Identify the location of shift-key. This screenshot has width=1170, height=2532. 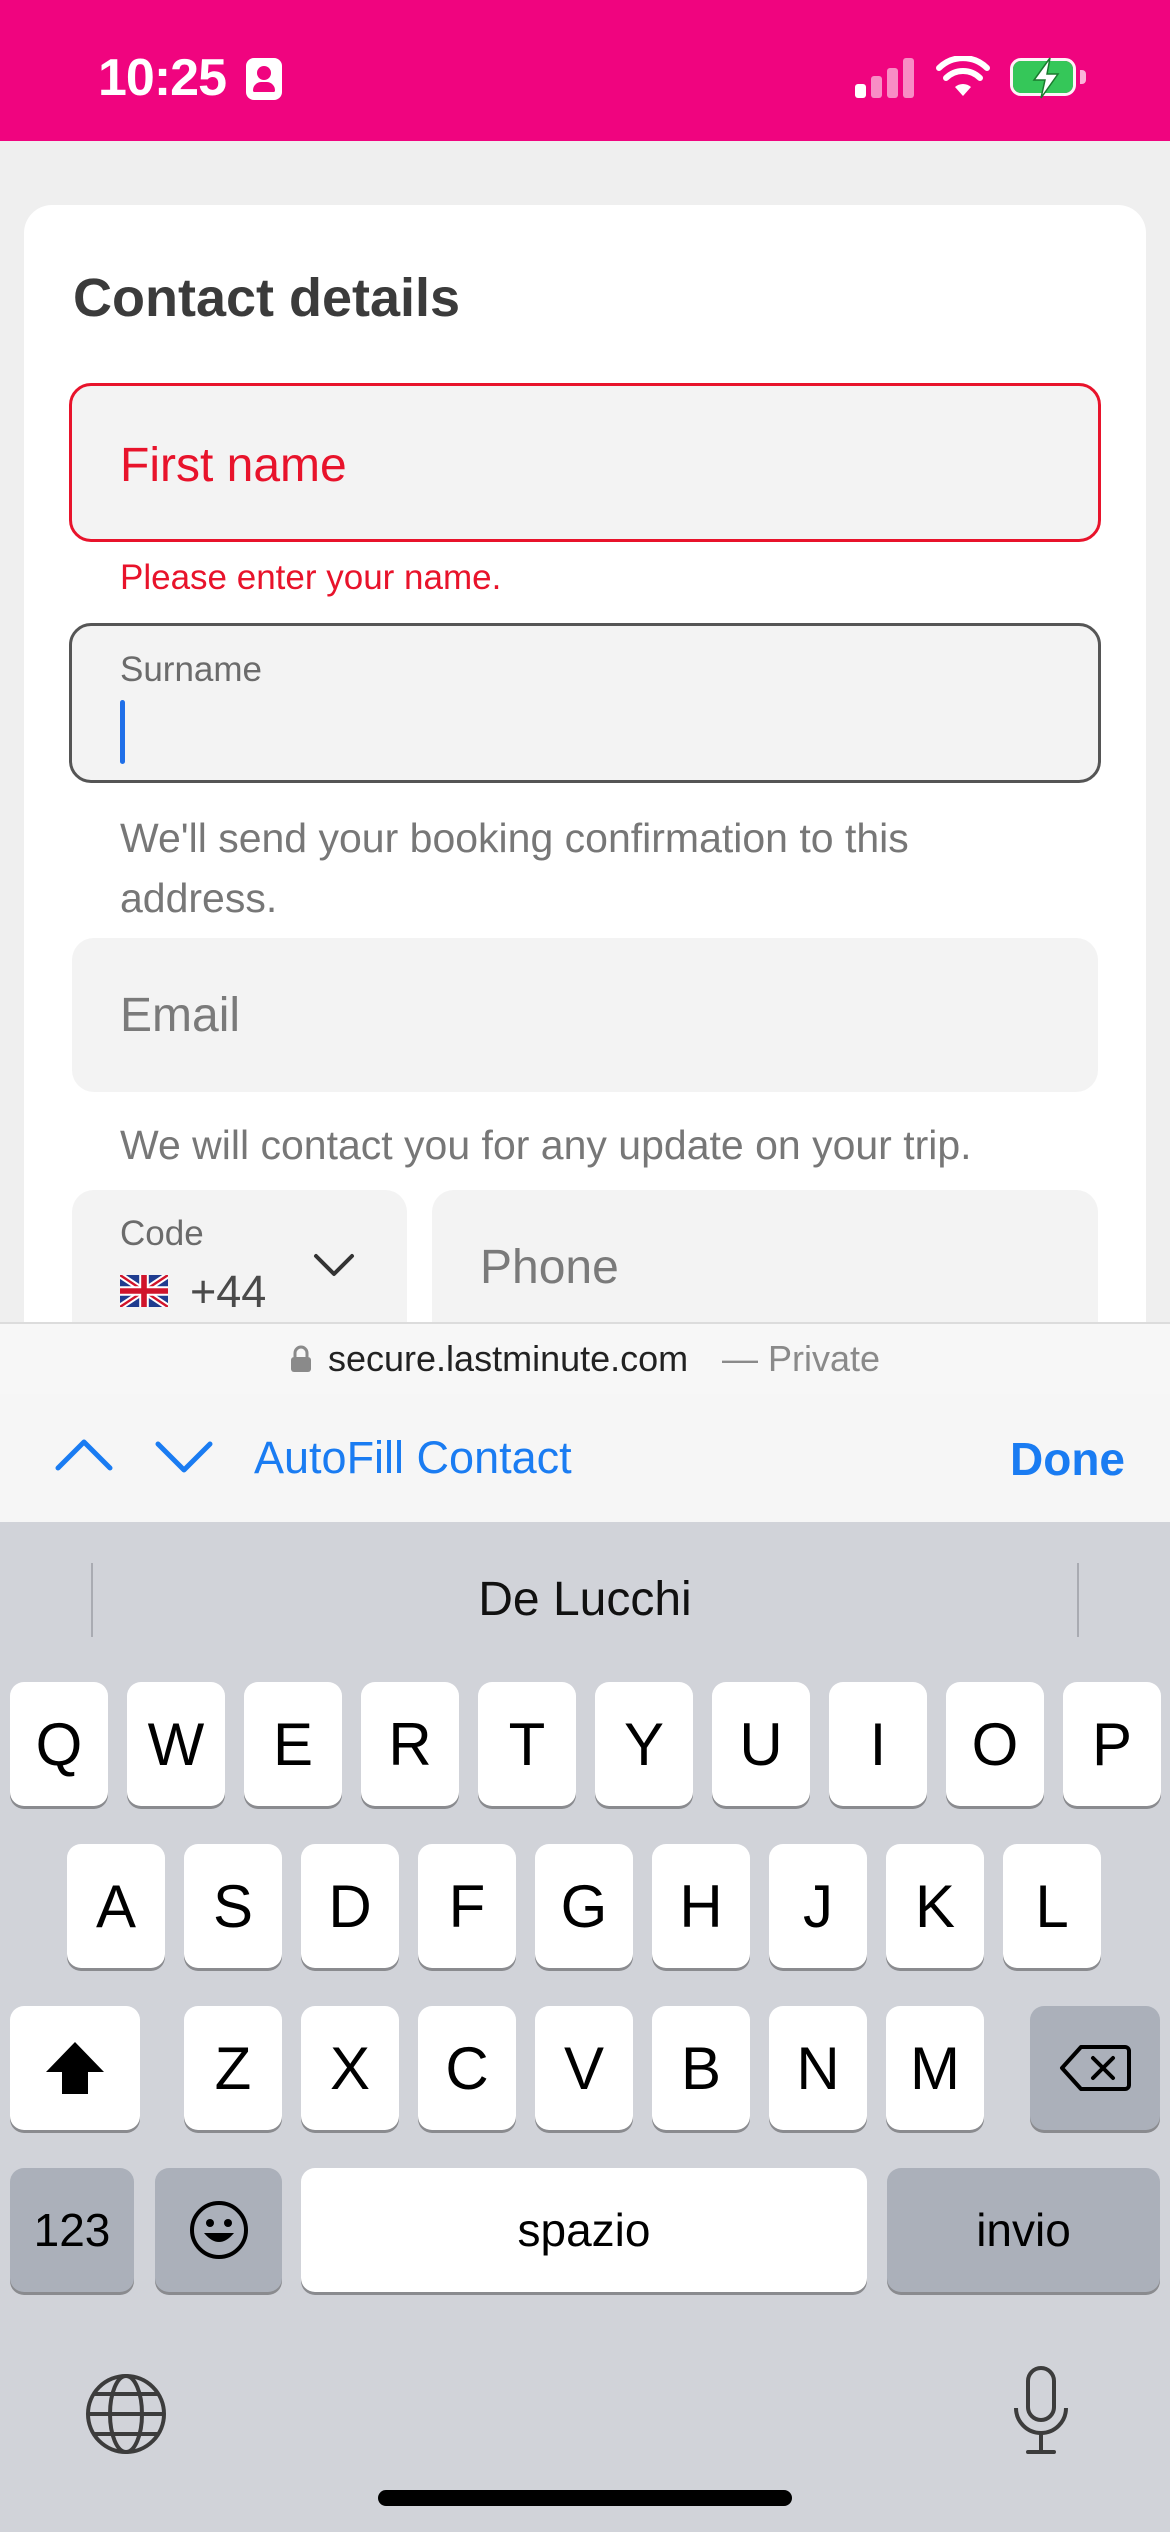
(75, 2068).